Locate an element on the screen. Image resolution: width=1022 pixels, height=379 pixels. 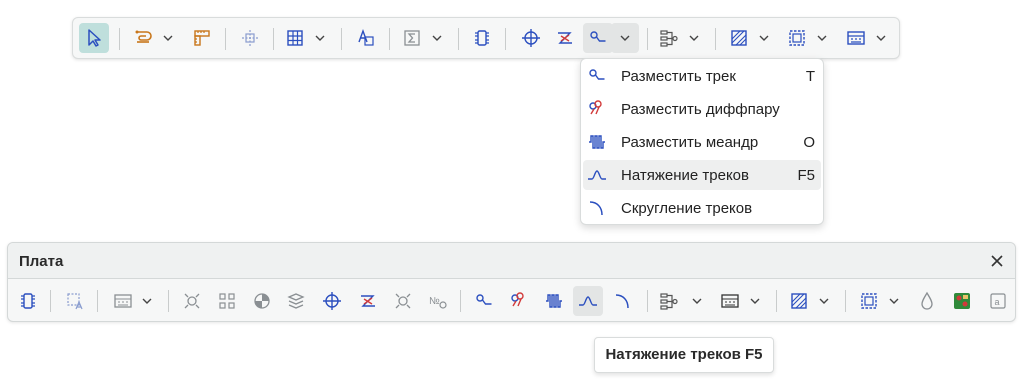
menu-item-track-tension: Натяжение треков F5 is located at coordinates (702, 175).